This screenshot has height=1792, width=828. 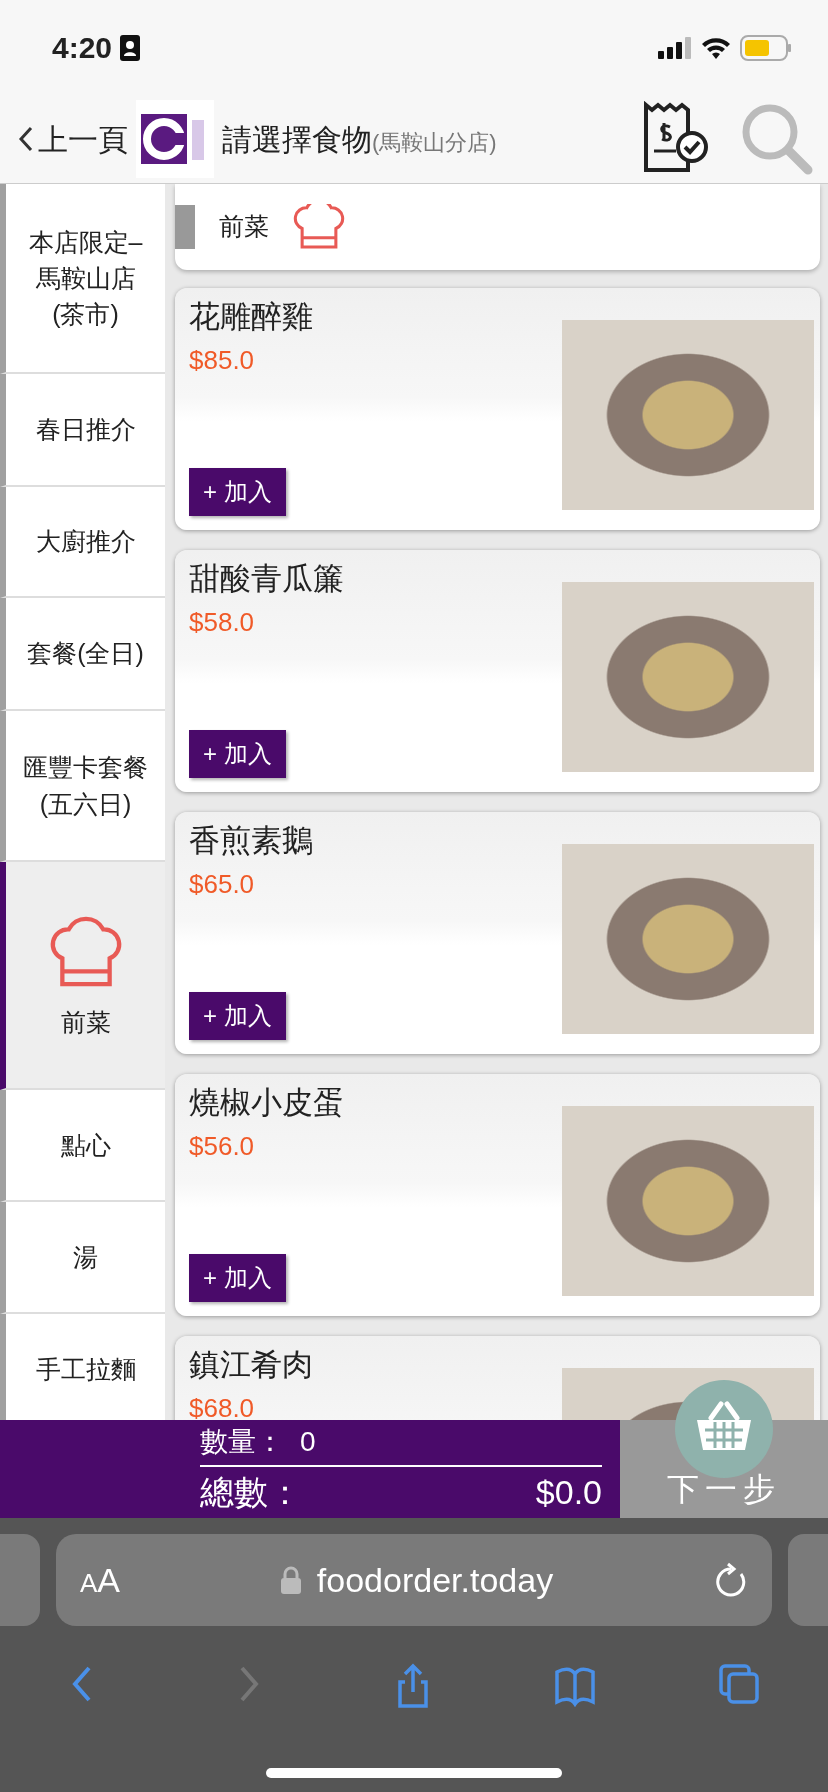 I want to click on category-tab: 大廚推介, so click(x=82, y=542).